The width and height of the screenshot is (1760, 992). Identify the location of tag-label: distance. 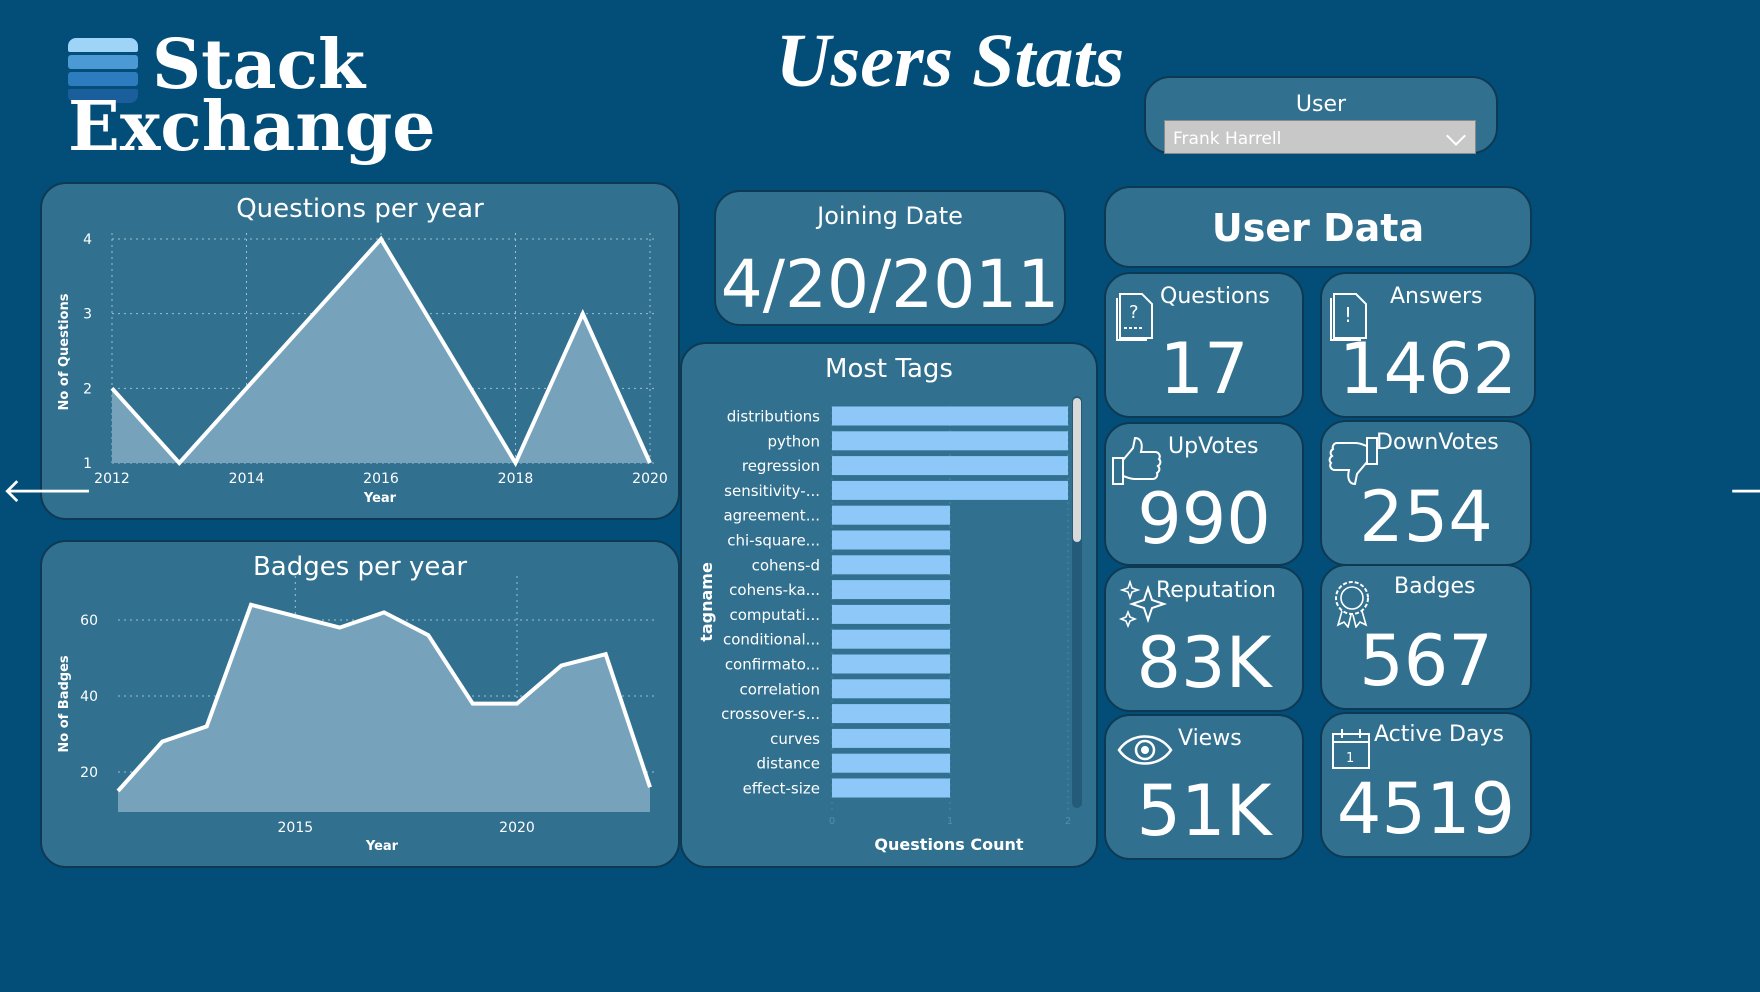
(788, 764).